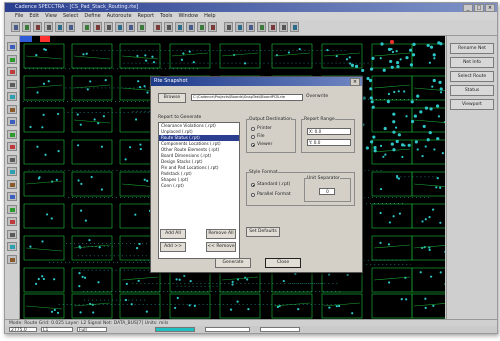 The height and width of the screenshot is (341, 500). Describe the element at coordinates (51, 16) in the screenshot. I see `menu-view: View` at that location.